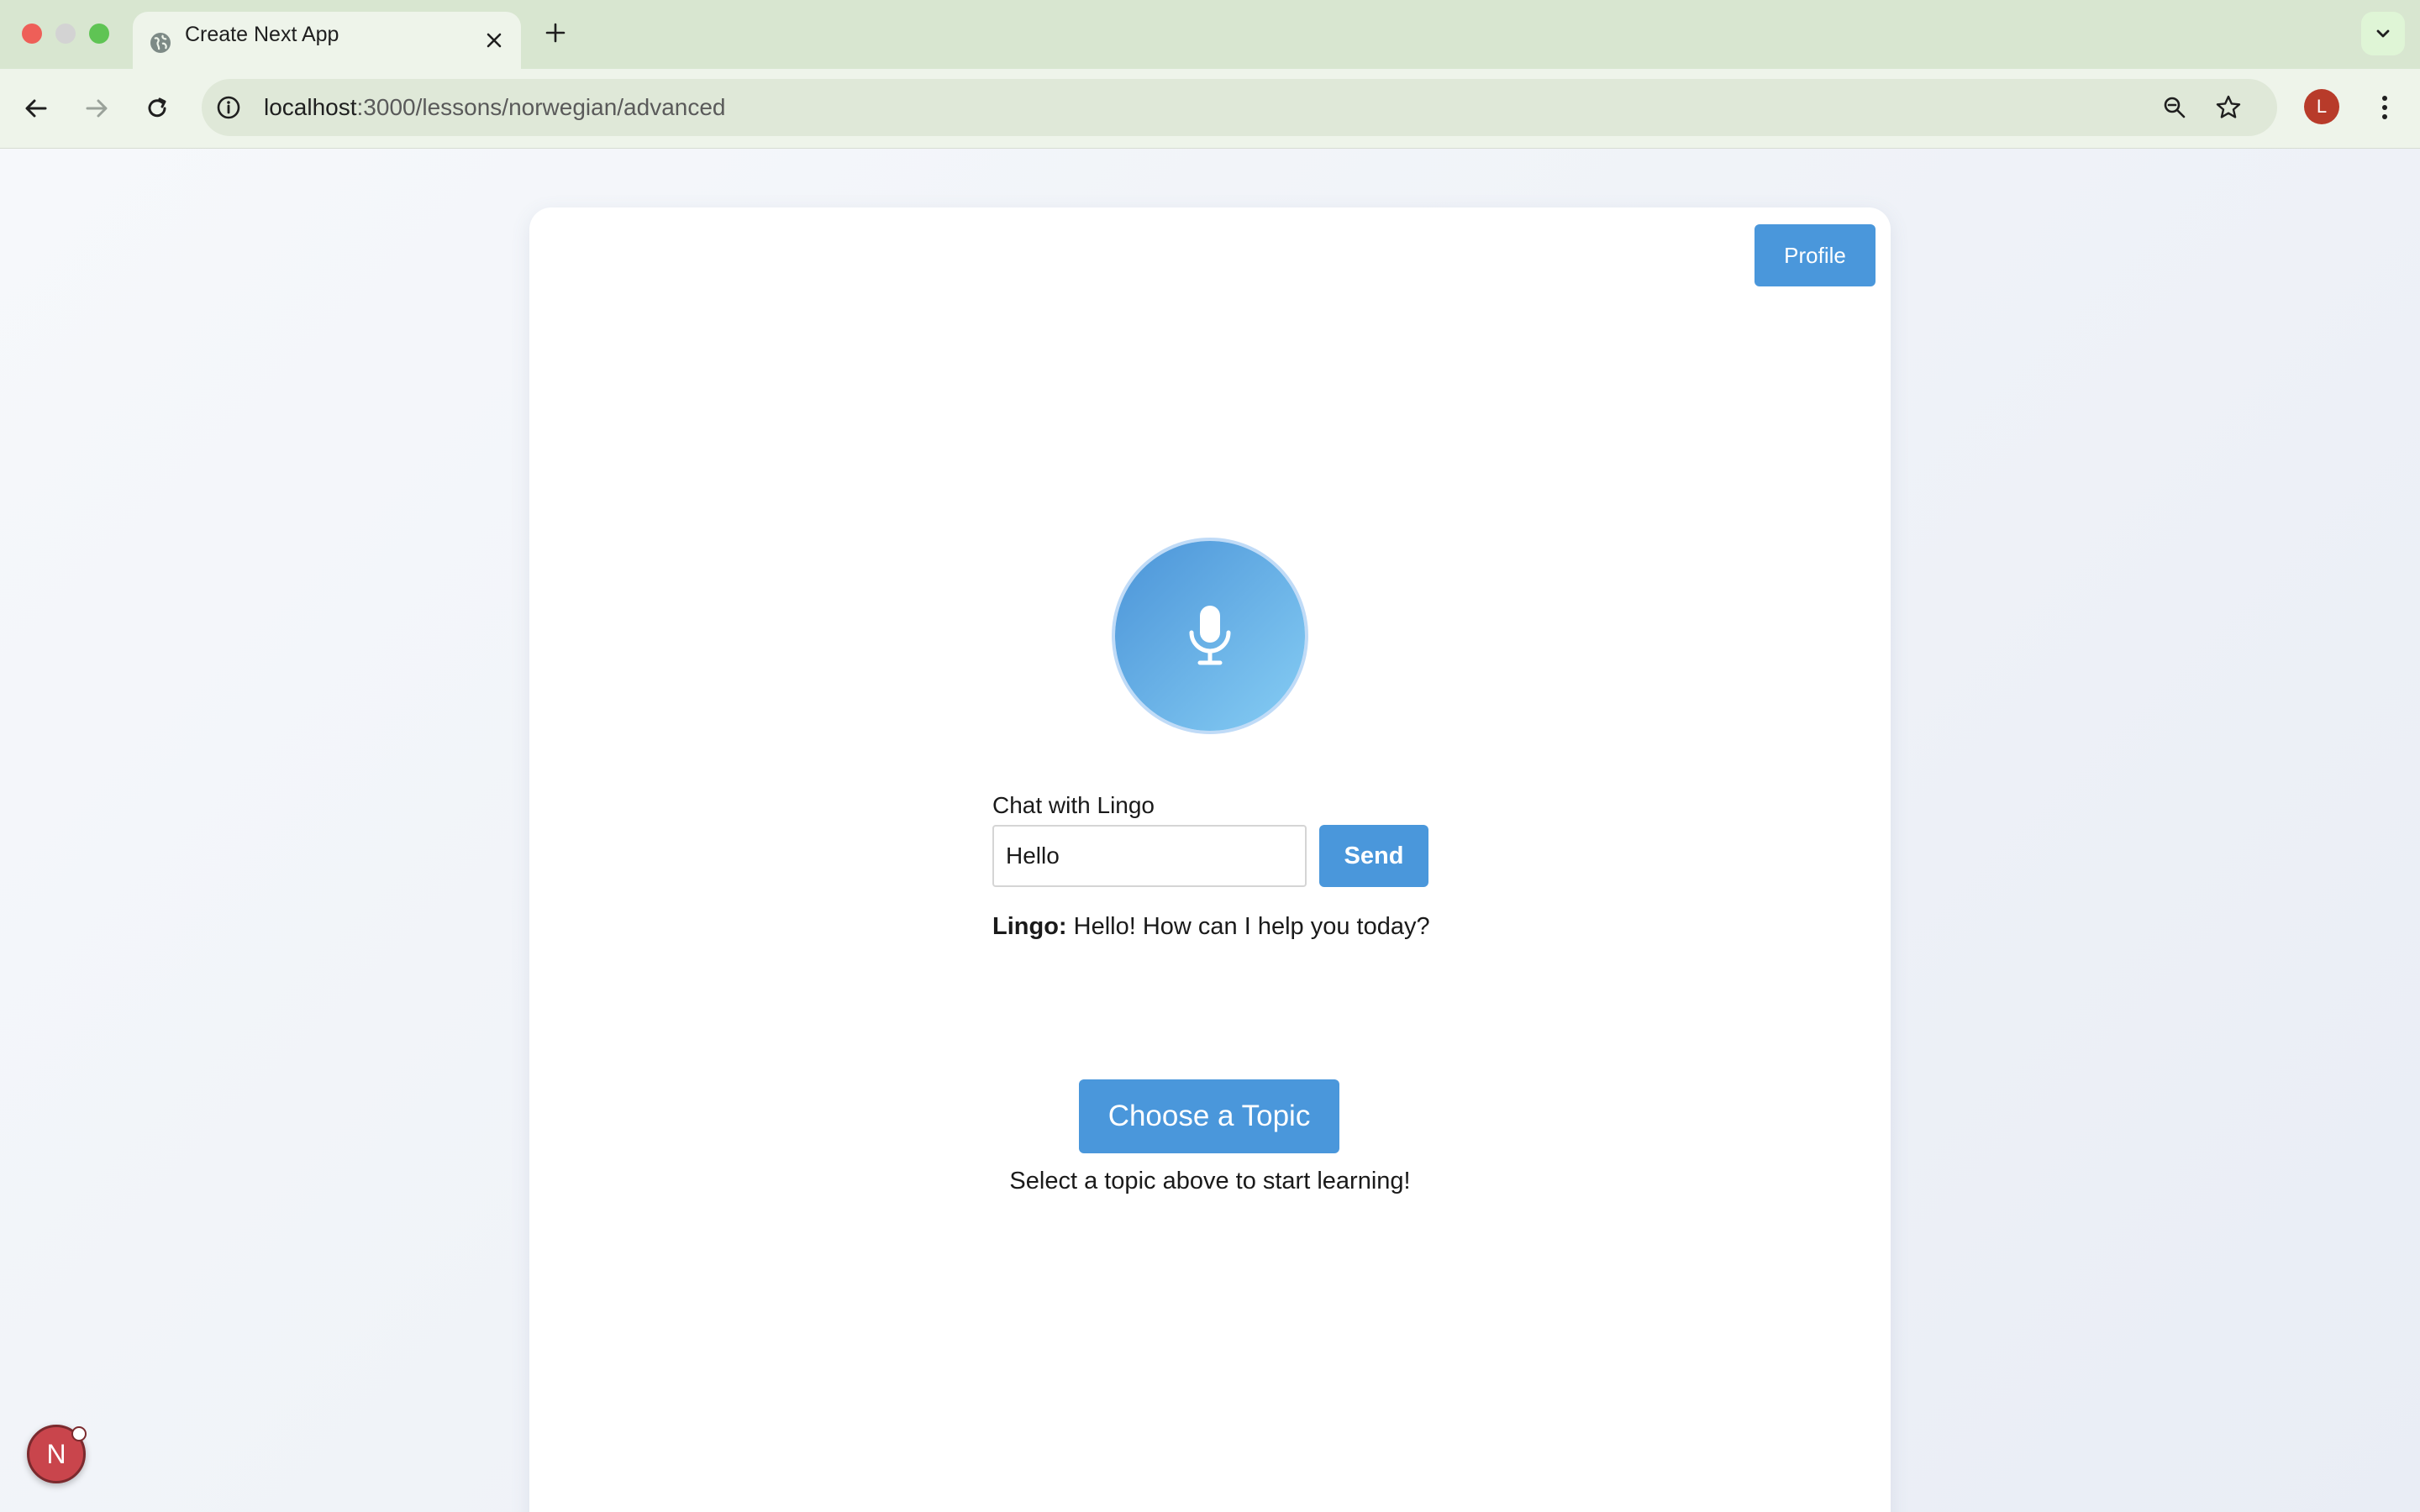 The width and height of the screenshot is (2420, 1512). I want to click on chat-reply: Lingo: Hello! How can I help you today?, so click(1211, 927).